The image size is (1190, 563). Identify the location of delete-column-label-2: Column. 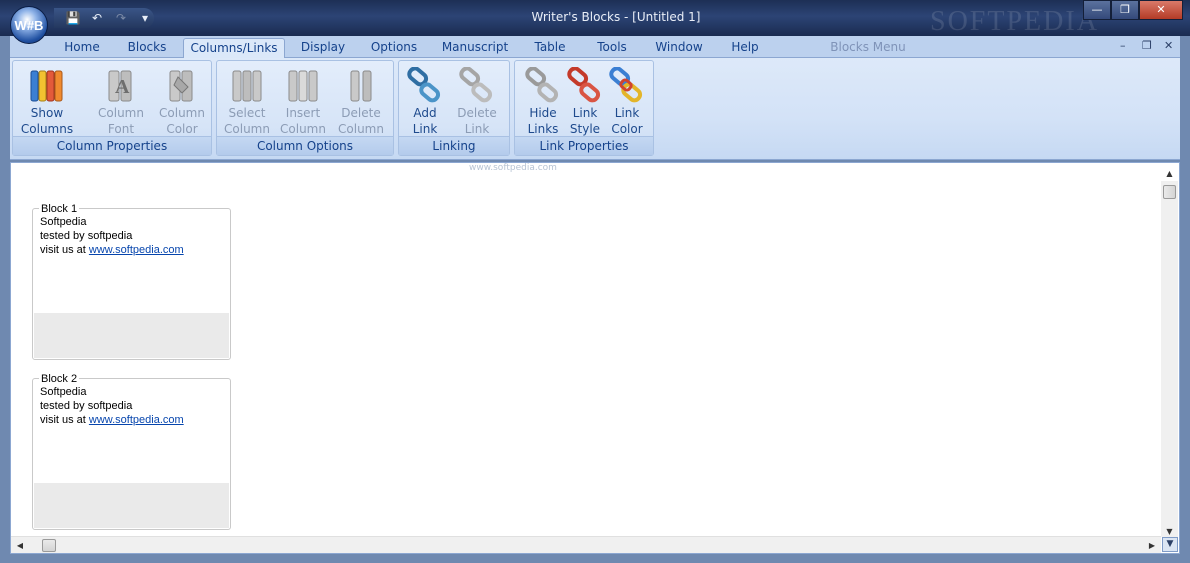
(361, 129).